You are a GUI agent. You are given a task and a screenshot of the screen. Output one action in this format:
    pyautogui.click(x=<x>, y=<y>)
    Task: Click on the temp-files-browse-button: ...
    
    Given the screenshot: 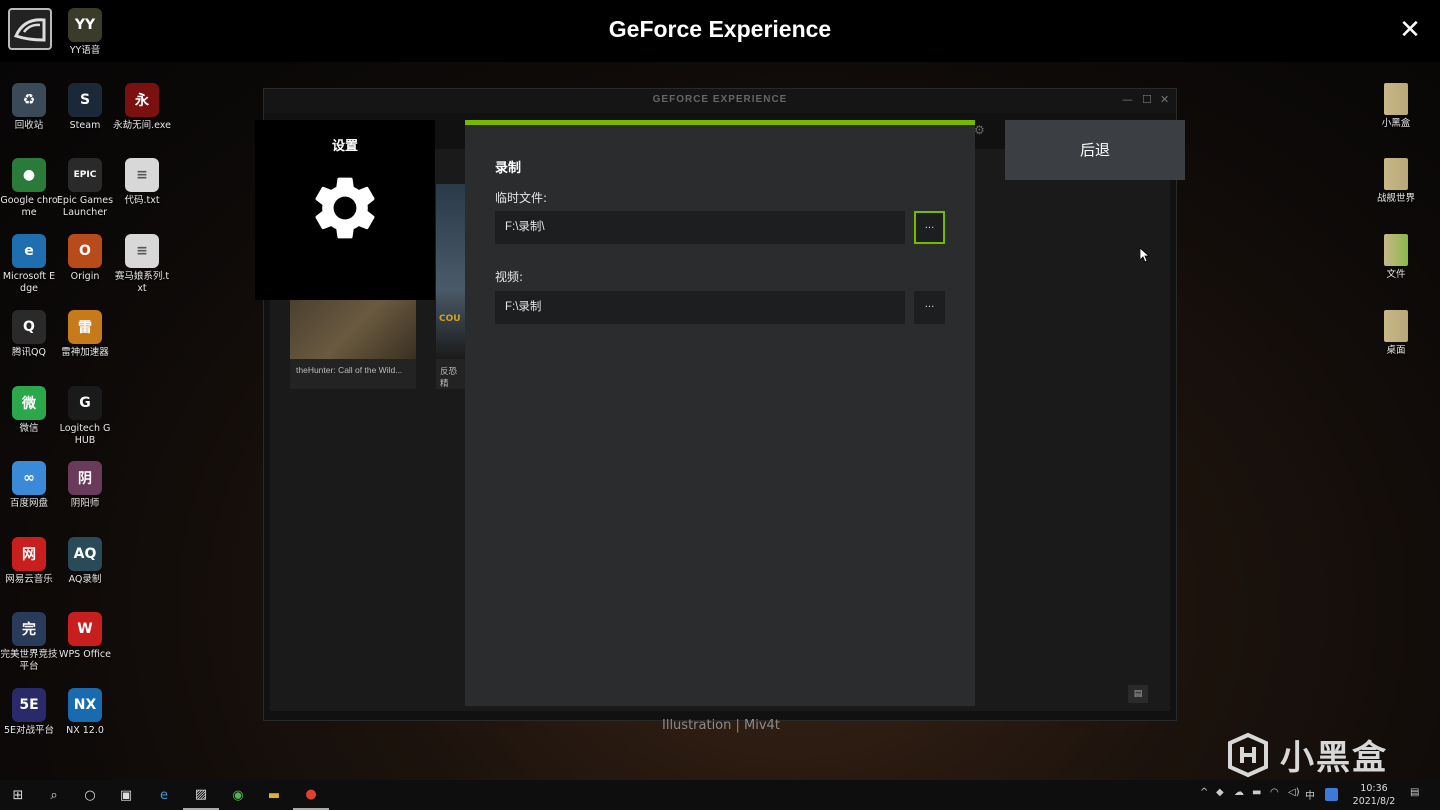 What is the action you would take?
    pyautogui.click(x=929, y=227)
    